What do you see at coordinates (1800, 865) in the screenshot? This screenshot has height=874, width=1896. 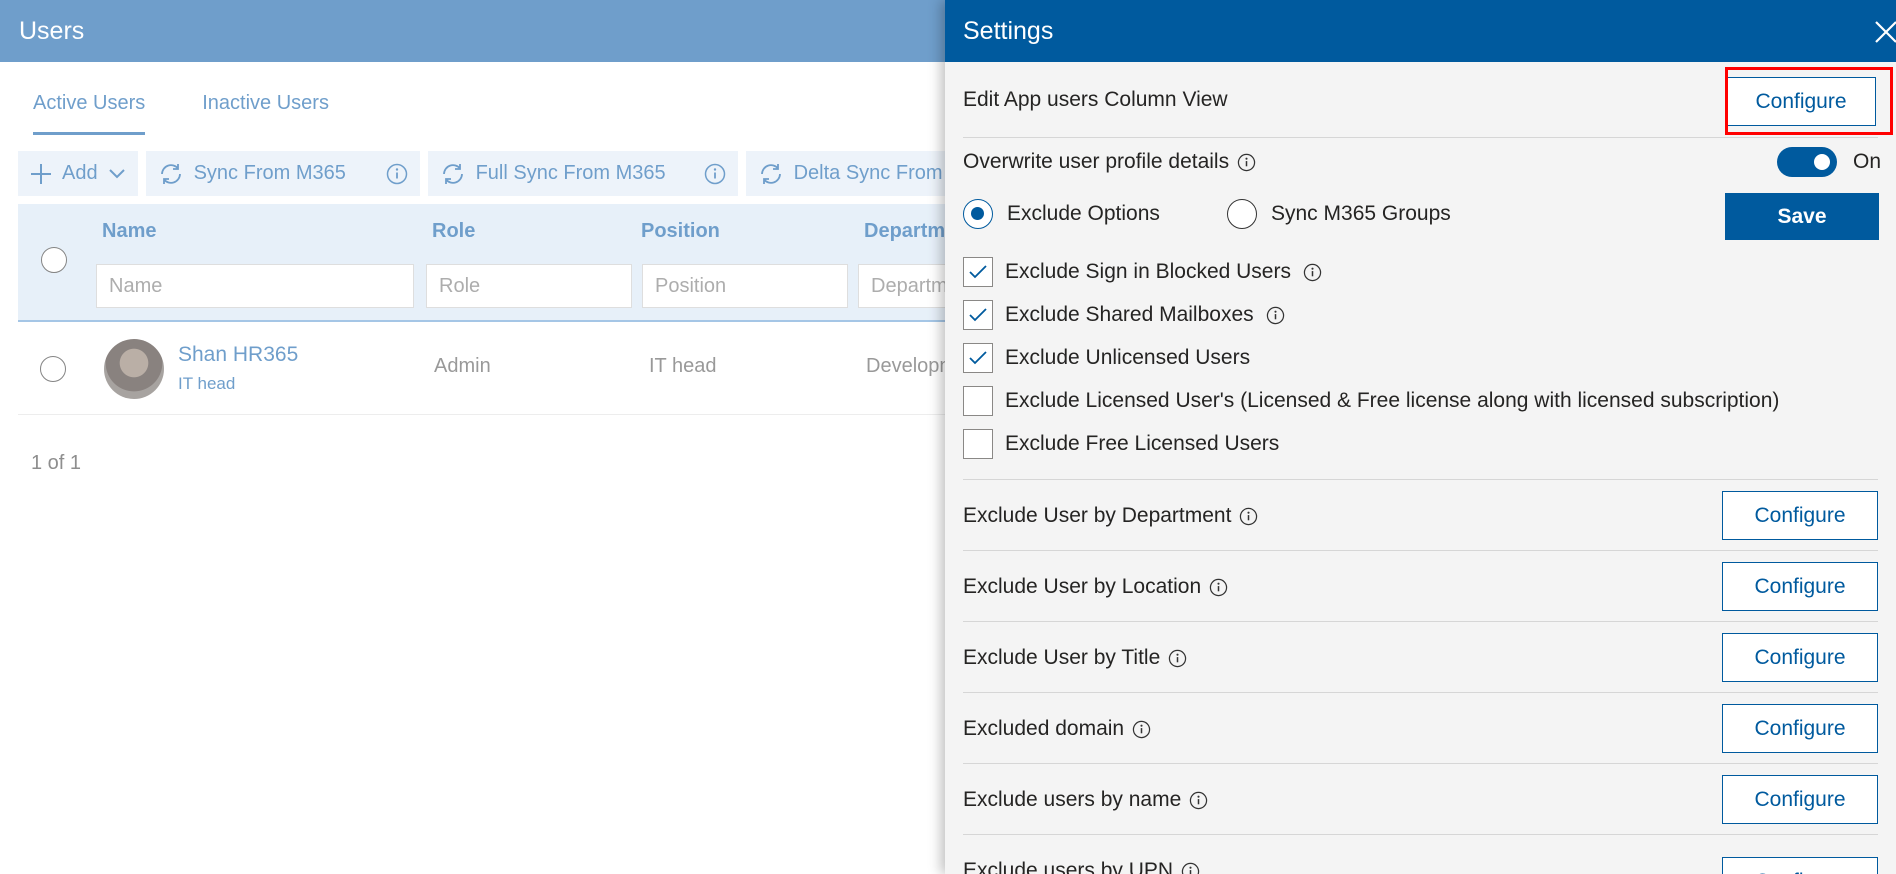 I see `exclude-users-by-upn-configure-button: Configure` at bounding box center [1800, 865].